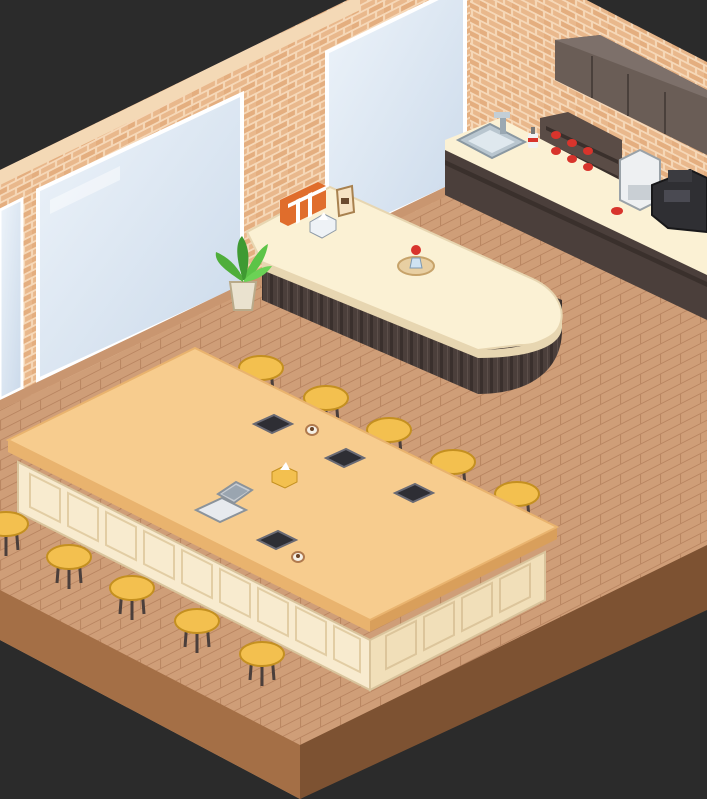 The height and width of the screenshot is (799, 707). Describe the element at coordinates (12, 298) in the screenshot. I see `window-left` at that location.